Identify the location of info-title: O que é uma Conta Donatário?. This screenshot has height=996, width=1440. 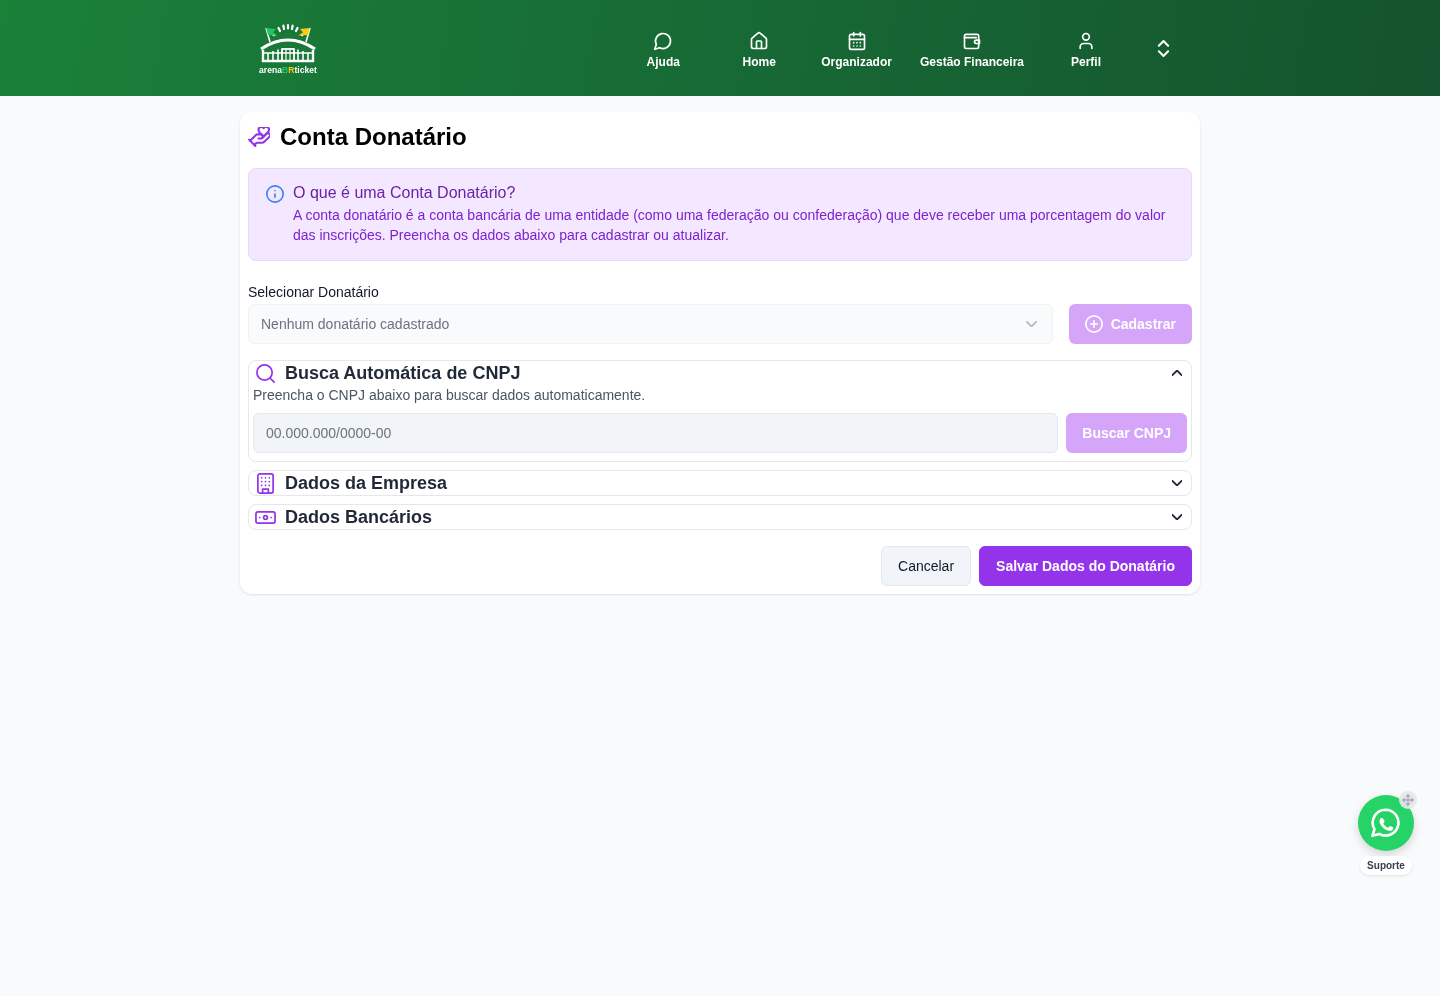
(405, 193).